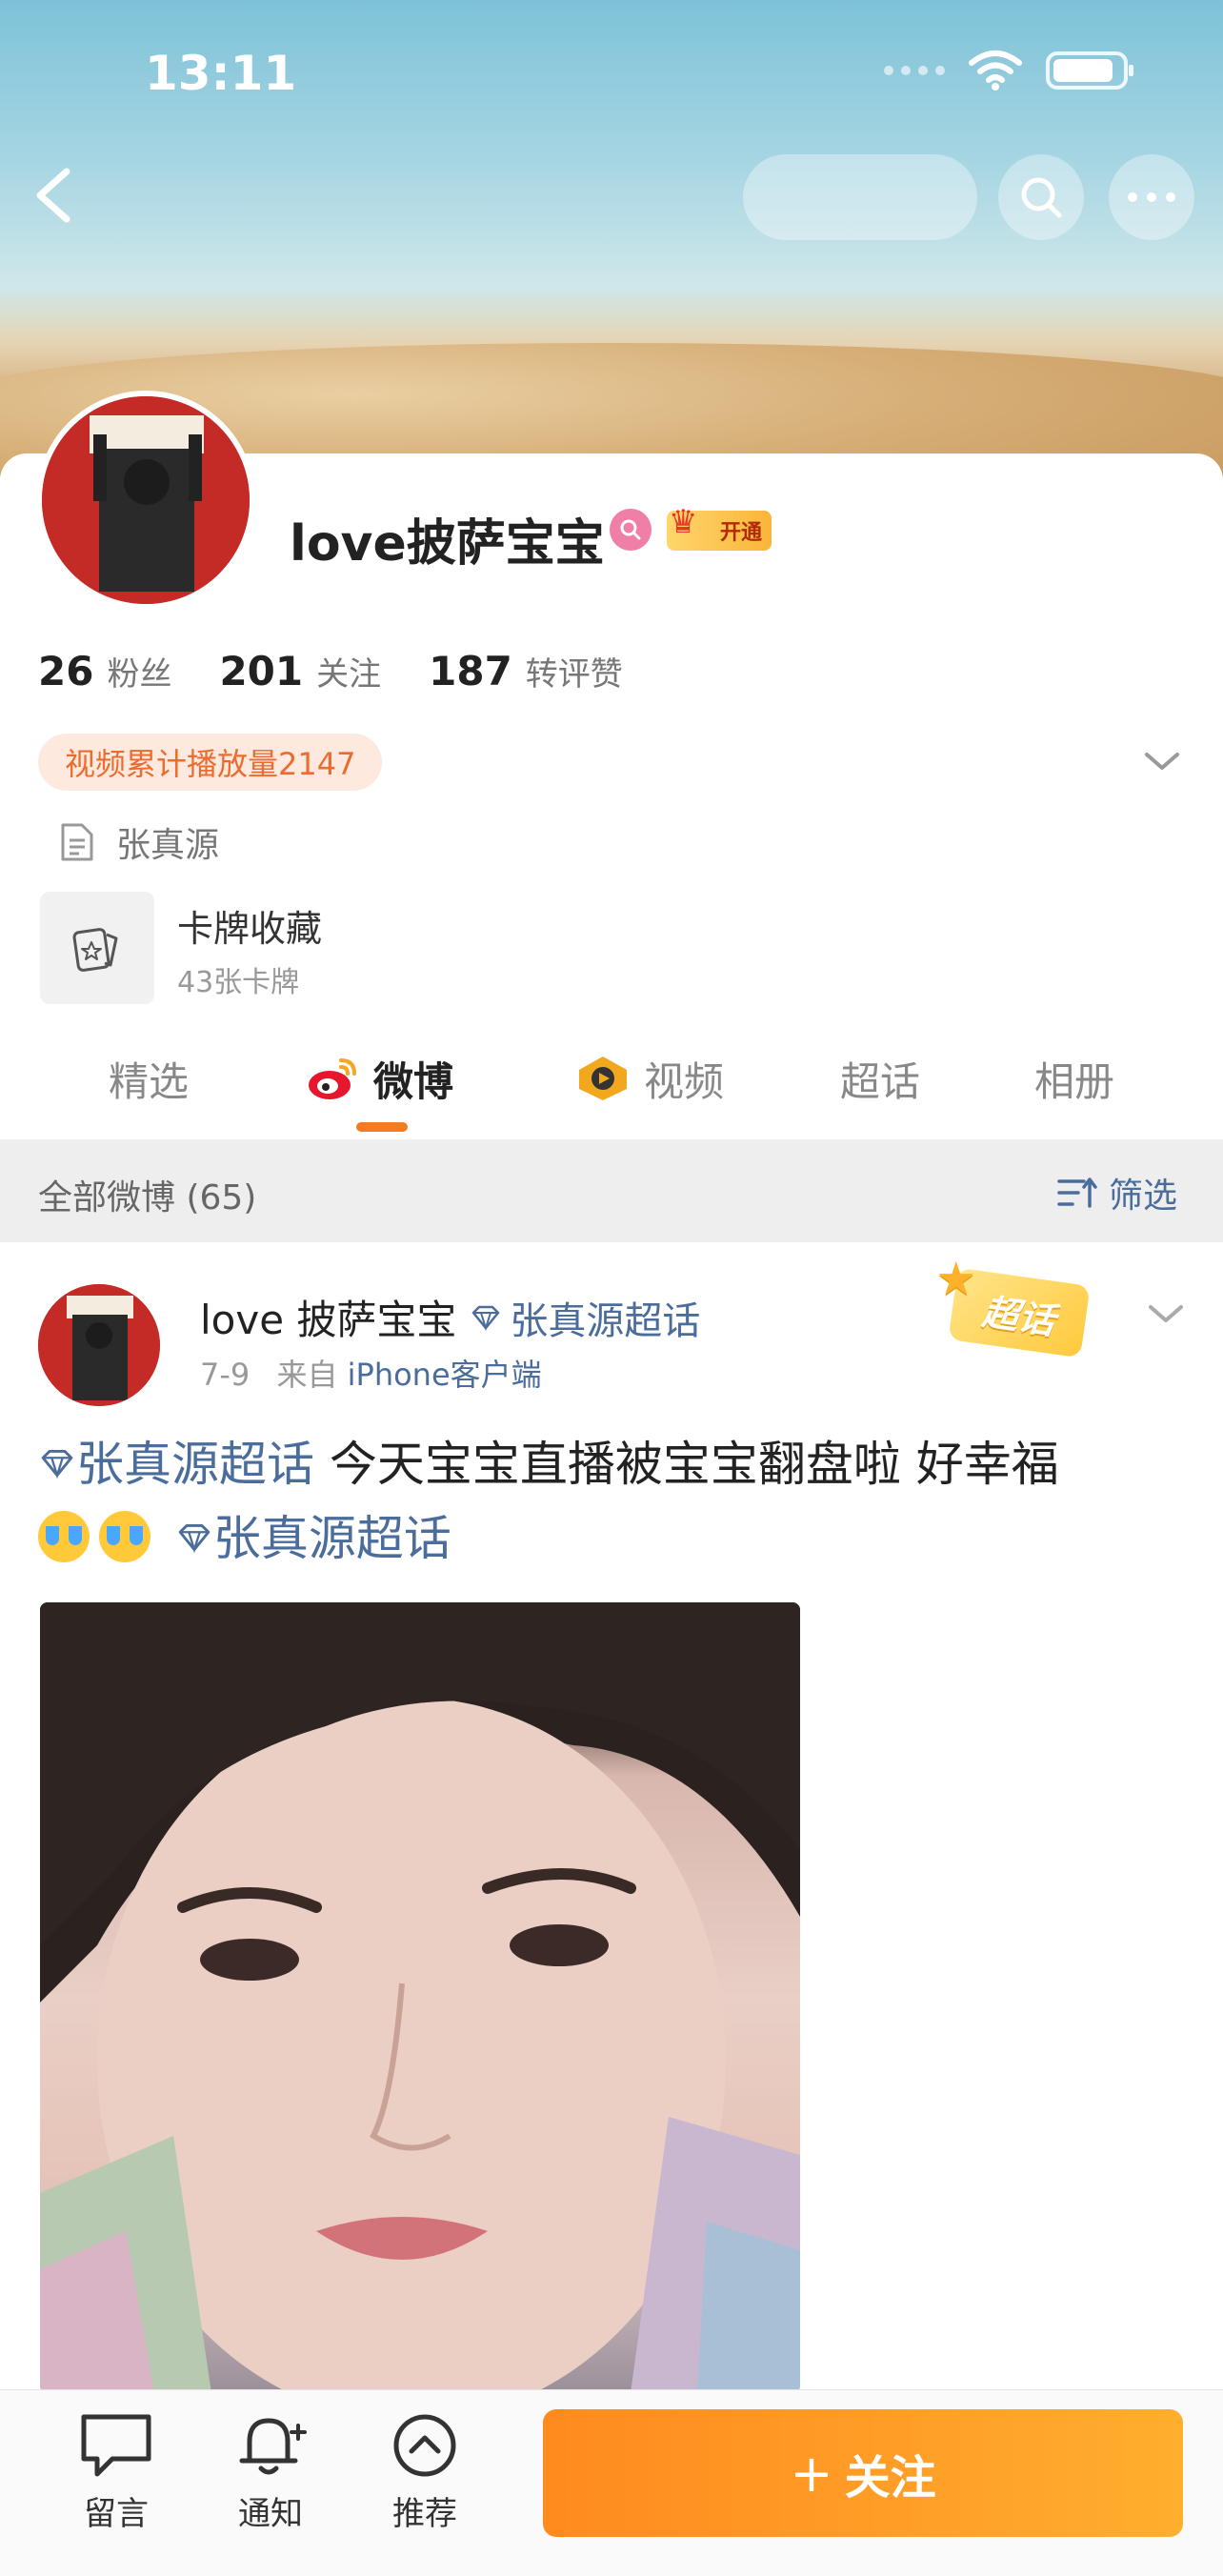 The image size is (1223, 2576). I want to click on search-badge-icon, so click(630, 529).